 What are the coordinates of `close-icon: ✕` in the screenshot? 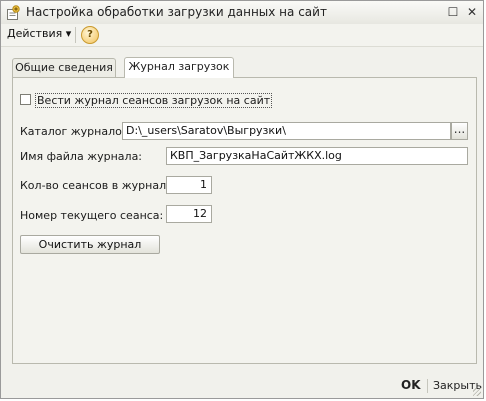 It's located at (472, 12).